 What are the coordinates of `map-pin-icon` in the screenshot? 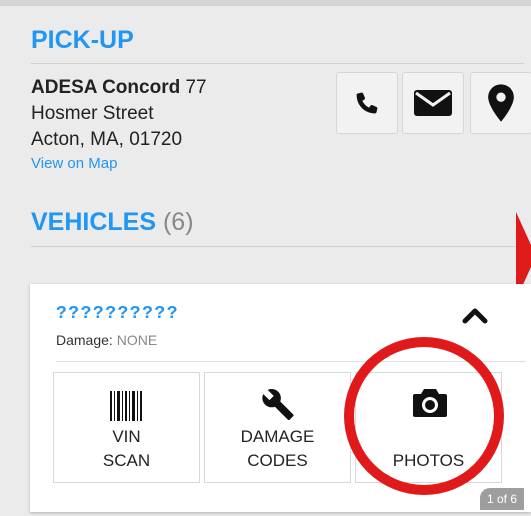 It's located at (501, 103).